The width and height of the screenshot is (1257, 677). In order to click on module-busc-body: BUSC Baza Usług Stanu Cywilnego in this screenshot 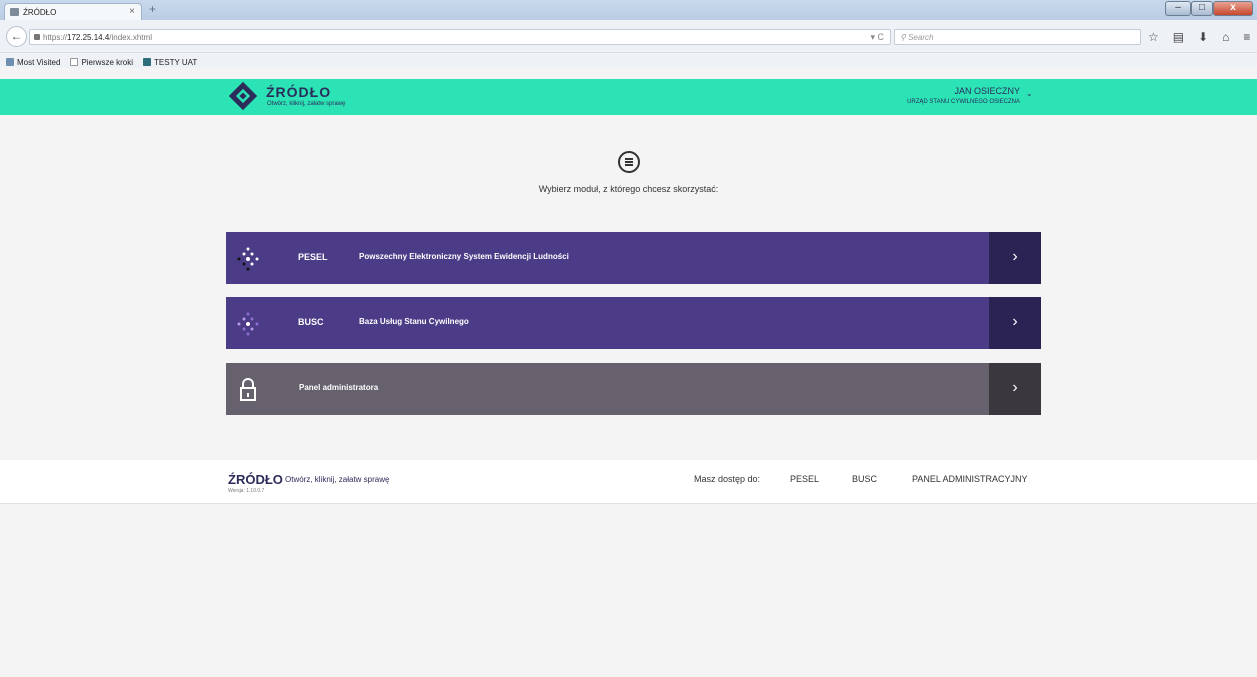, I will do `click(607, 323)`.